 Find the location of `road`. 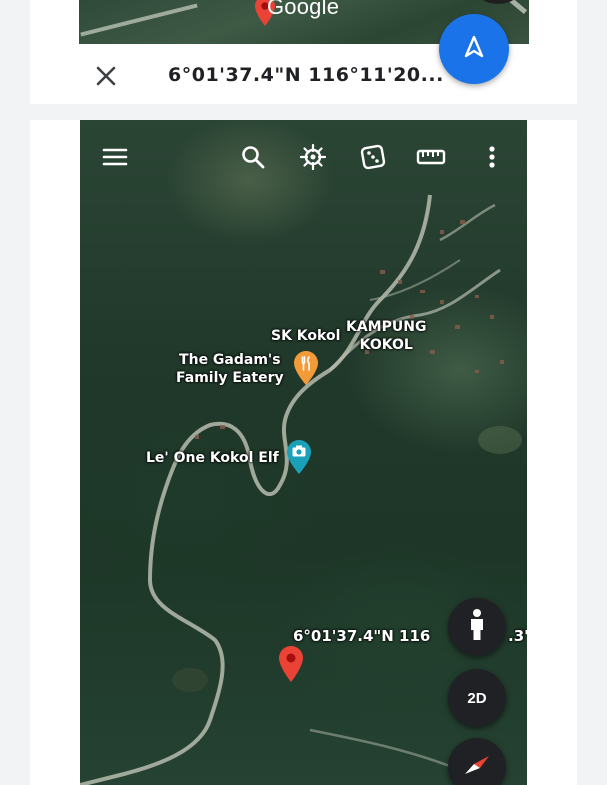

road is located at coordinates (139, 20).